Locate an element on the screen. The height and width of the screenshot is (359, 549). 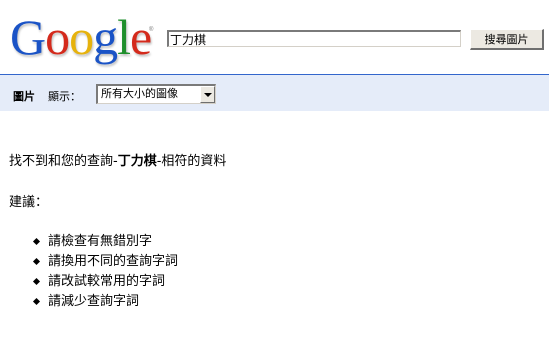
suggestion-text: 請改試較常用的字詞 is located at coordinates (107, 281).